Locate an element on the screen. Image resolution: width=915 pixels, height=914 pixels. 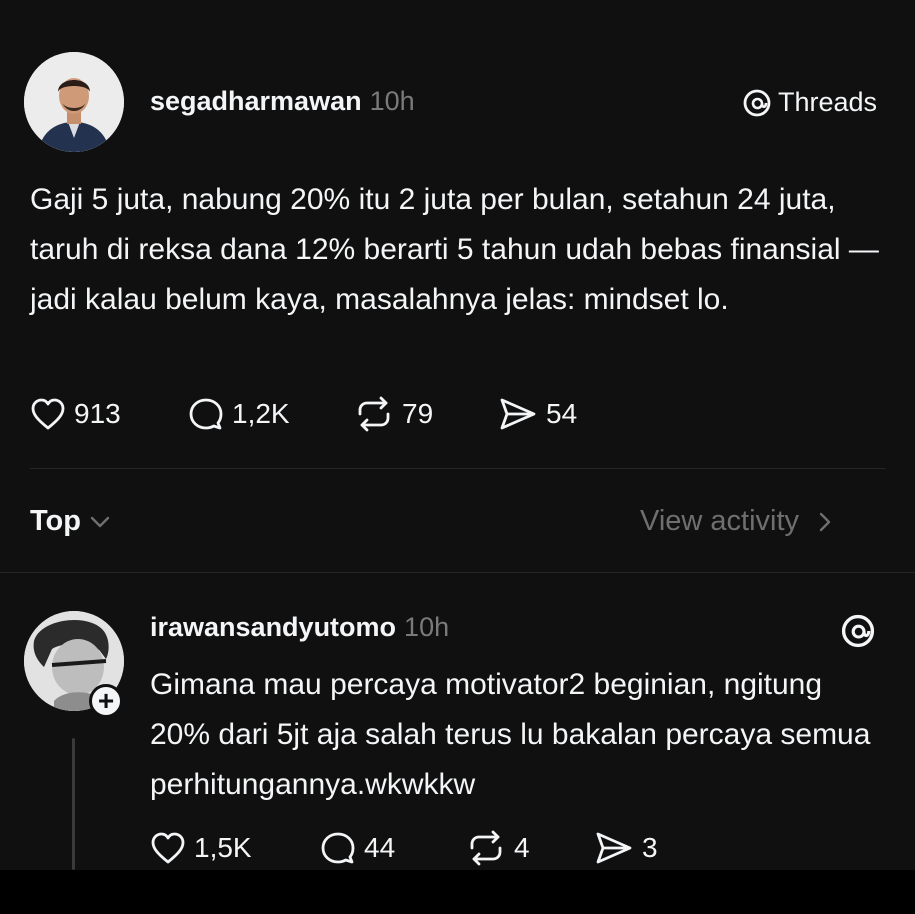
replies-sort-dropdown: Top is located at coordinates (70, 521).